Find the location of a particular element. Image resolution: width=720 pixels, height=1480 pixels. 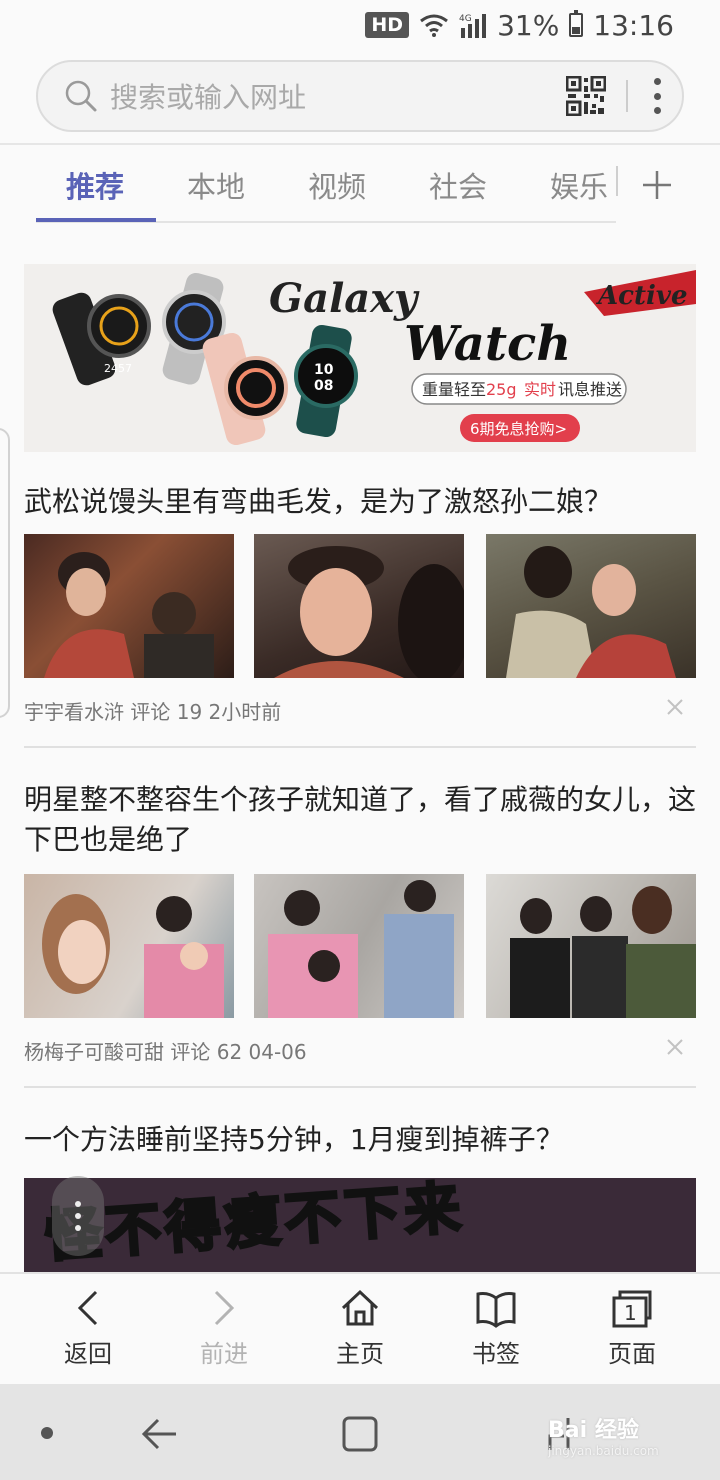

back-label: 返回 is located at coordinates (88, 1354).